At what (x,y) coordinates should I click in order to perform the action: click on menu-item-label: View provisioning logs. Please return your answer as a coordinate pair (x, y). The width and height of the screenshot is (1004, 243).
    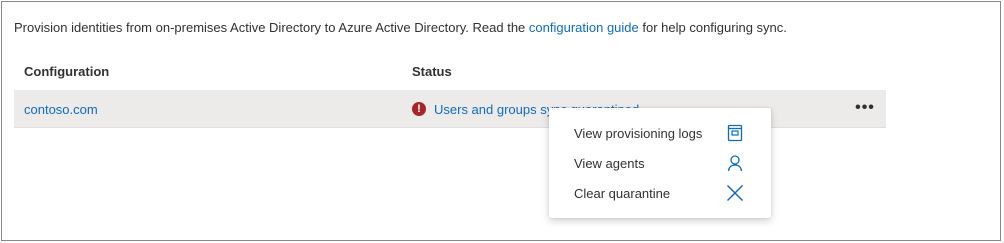
    Looking at the image, I should click on (638, 133).